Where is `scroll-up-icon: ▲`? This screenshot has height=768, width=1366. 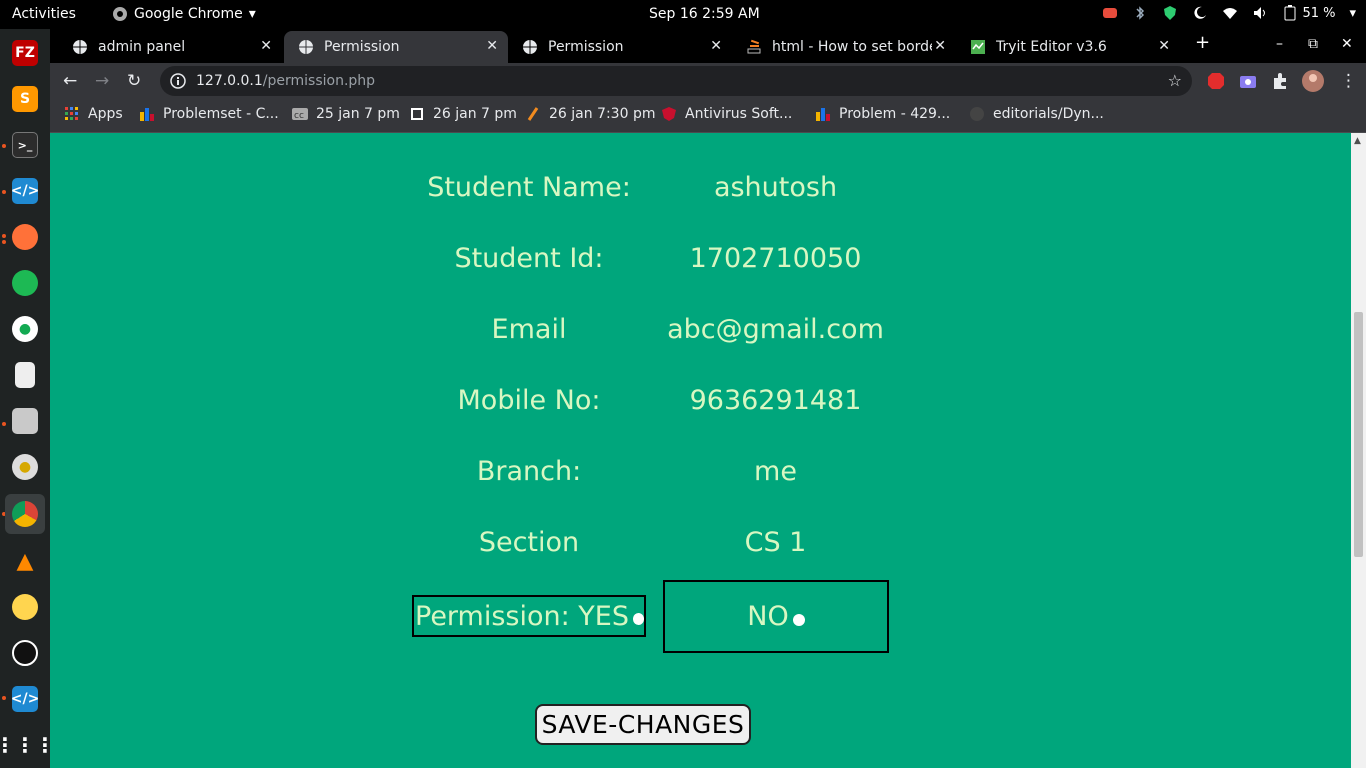 scroll-up-icon: ▲ is located at coordinates (1357, 141).